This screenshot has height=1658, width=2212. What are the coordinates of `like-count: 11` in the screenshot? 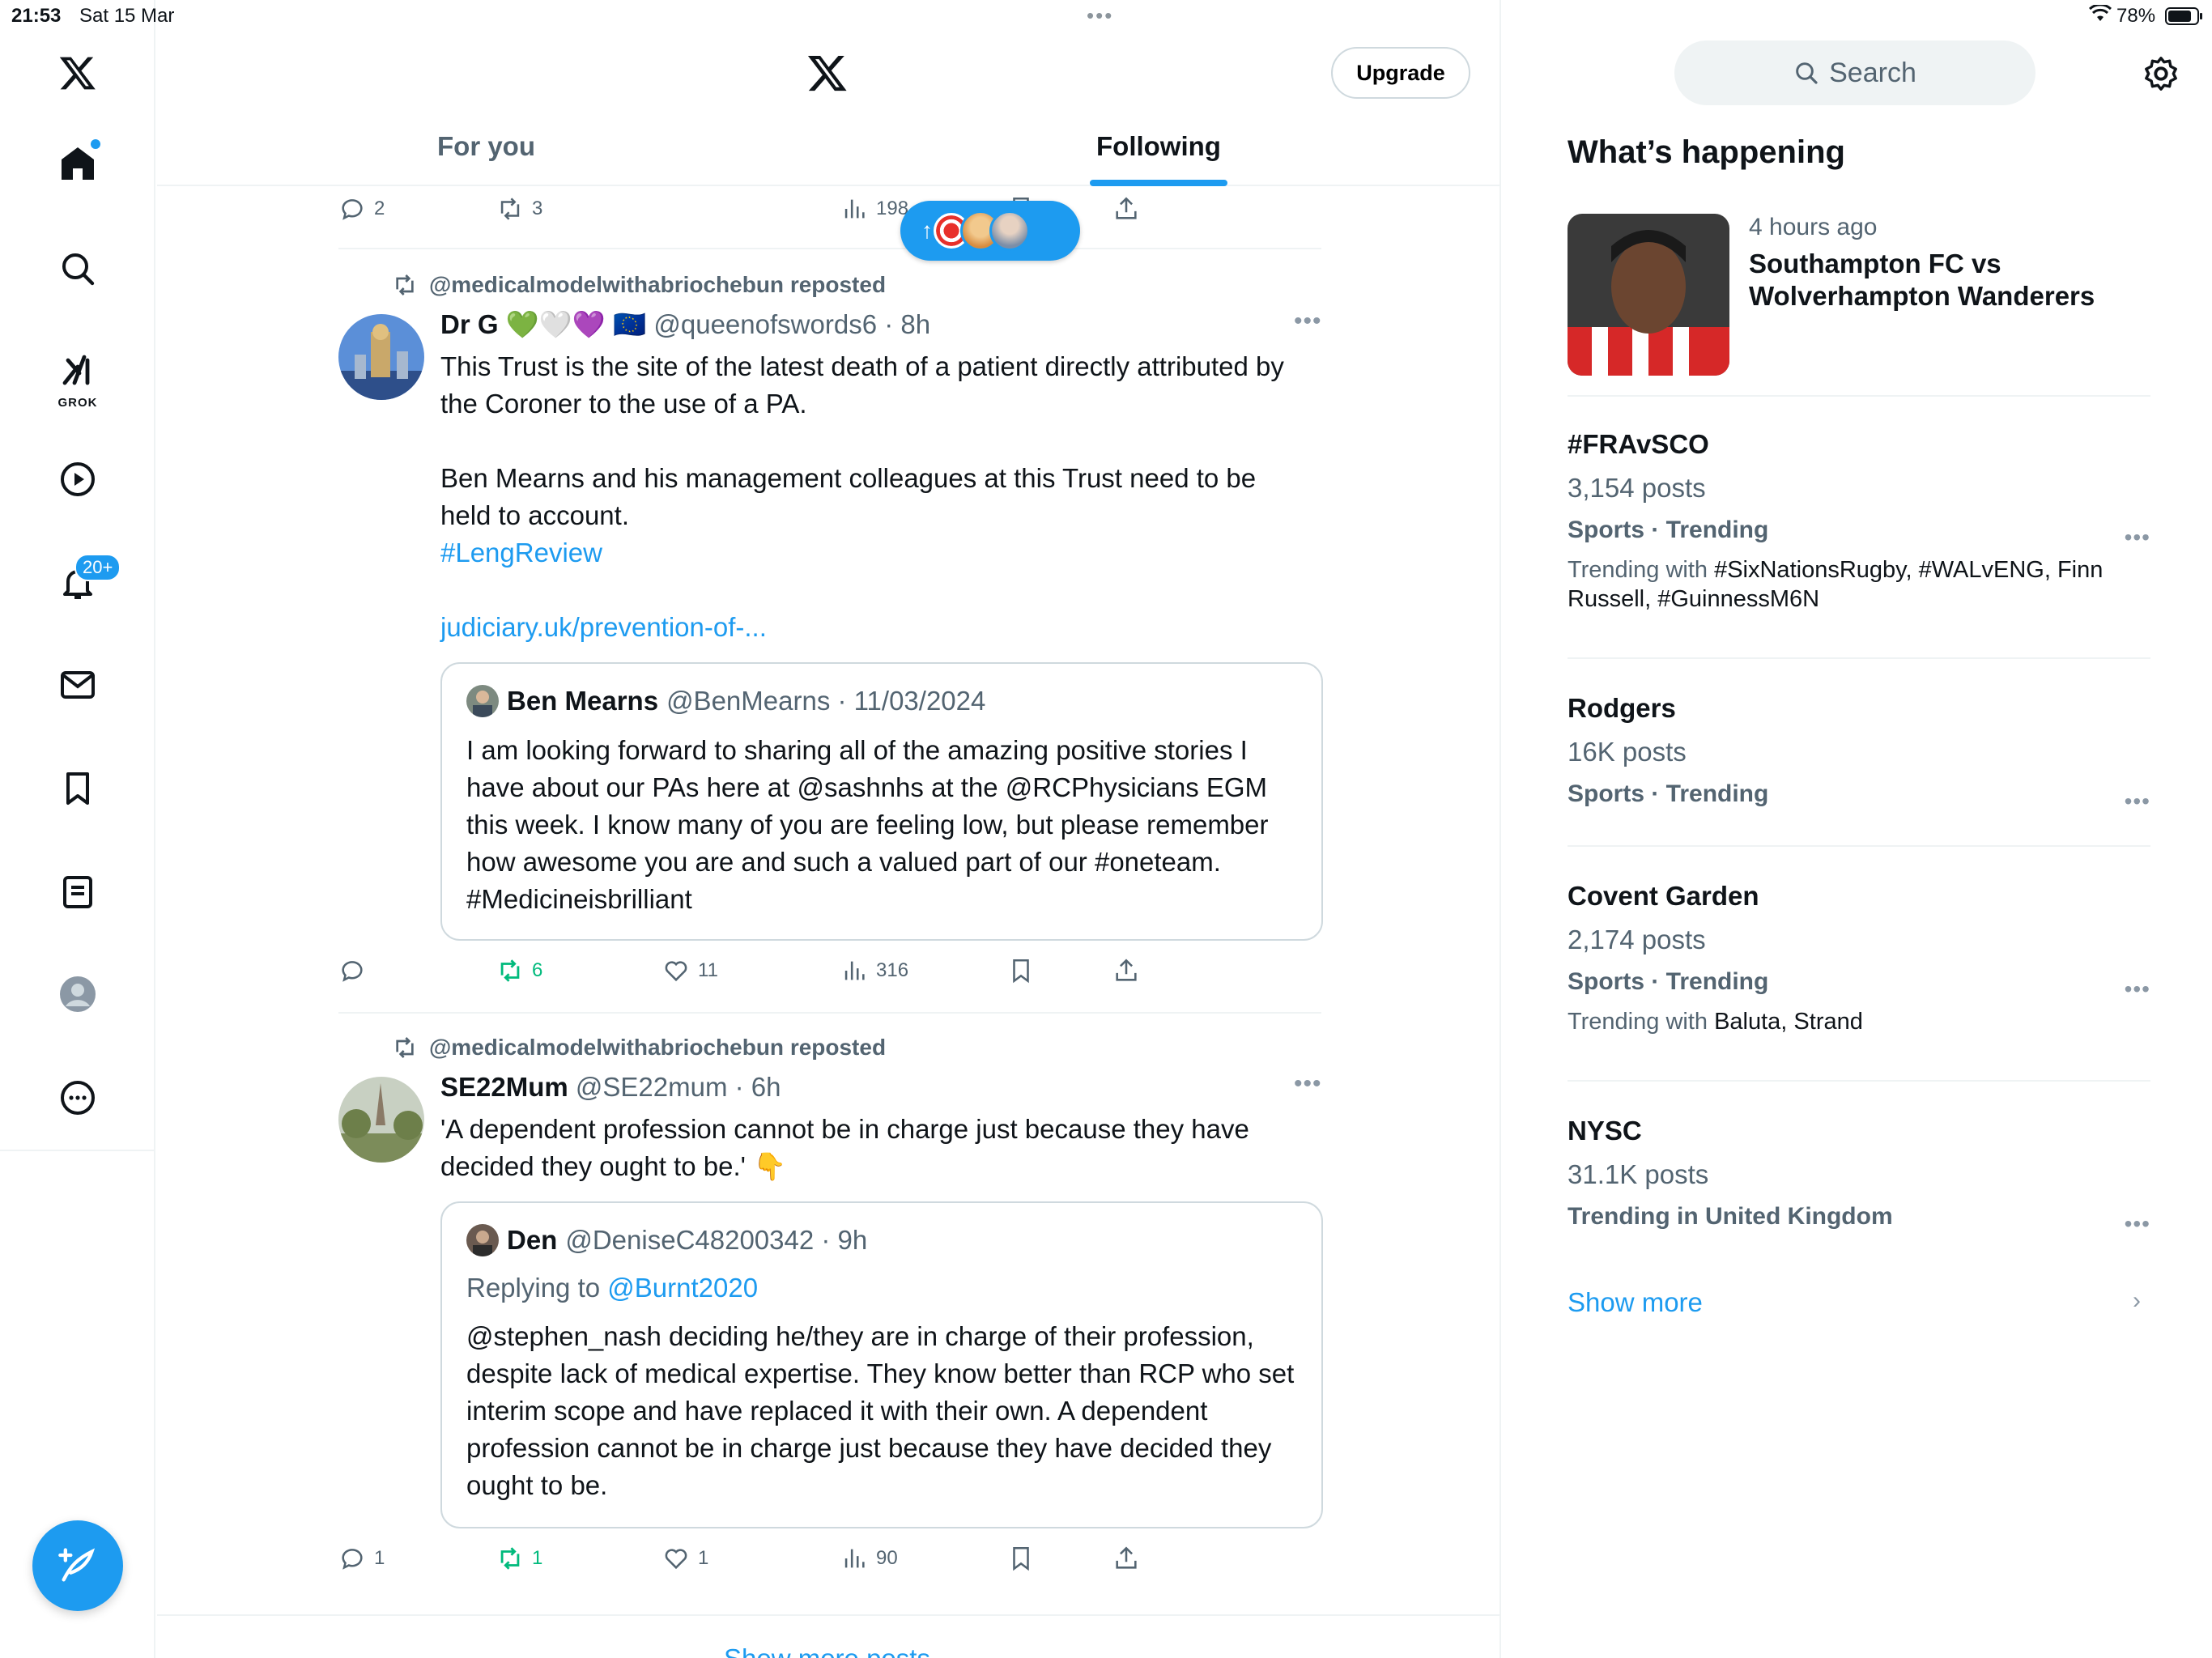 It's located at (708, 970).